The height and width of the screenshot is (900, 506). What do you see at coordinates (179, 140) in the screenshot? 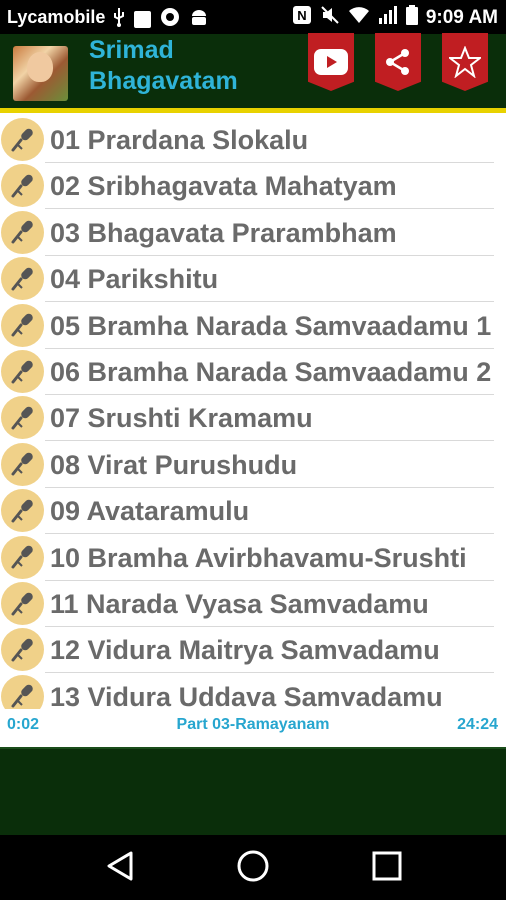
I see `track-title: 01 Prardana Slokalu` at bounding box center [179, 140].